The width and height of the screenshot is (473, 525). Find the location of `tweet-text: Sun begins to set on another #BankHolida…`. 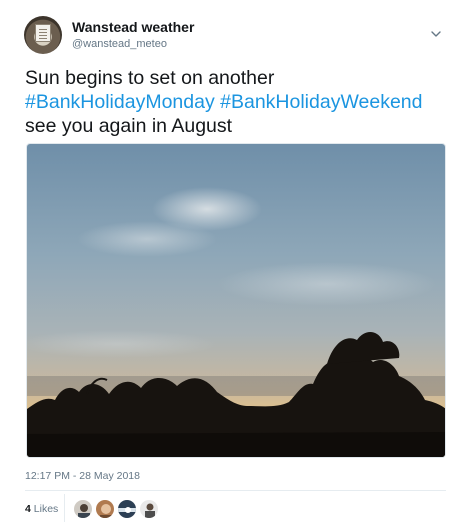

tweet-text: Sun begins to set on another #BankHolida… is located at coordinates (240, 102).